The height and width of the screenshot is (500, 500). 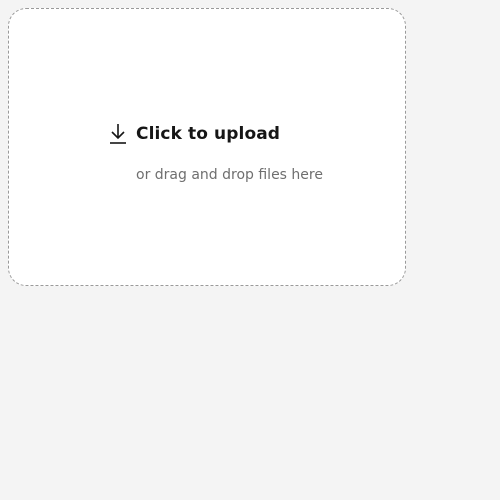 What do you see at coordinates (229, 175) in the screenshot?
I see `upload-subtitle: or drag and drop files here` at bounding box center [229, 175].